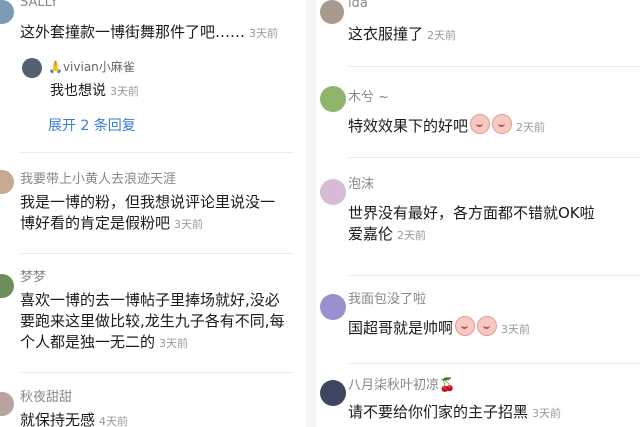 The width and height of the screenshot is (640, 427). Describe the element at coordinates (311, 213) in the screenshot. I see `column-gap` at that location.